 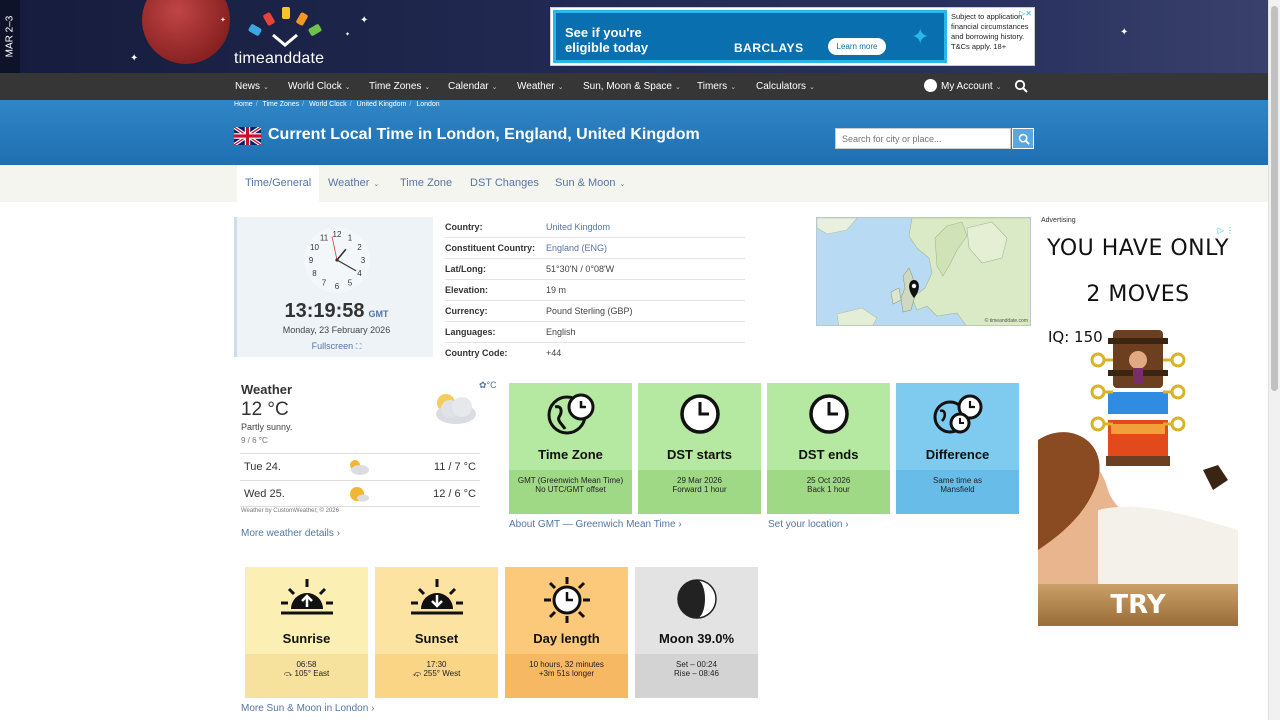 I want to click on breadcrumb-current: London, so click(x=428, y=104).